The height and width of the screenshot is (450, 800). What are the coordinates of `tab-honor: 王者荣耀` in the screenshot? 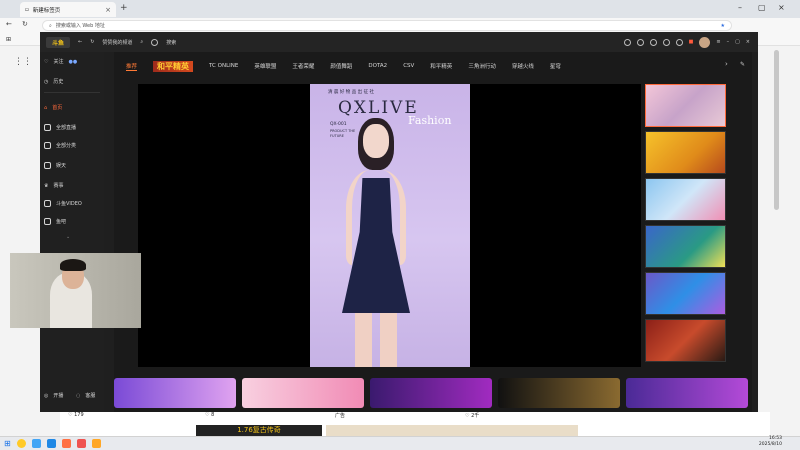 It's located at (303, 66).